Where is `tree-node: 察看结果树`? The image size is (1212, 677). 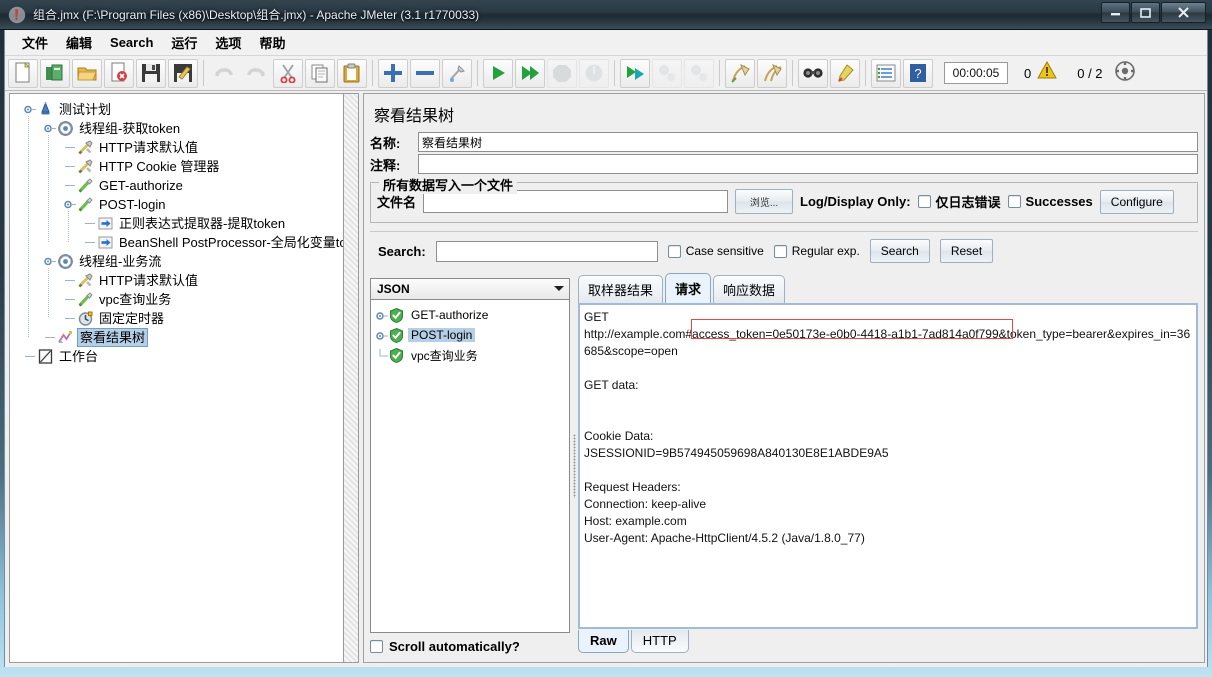
tree-node: 察看结果树 is located at coordinates (176, 337).